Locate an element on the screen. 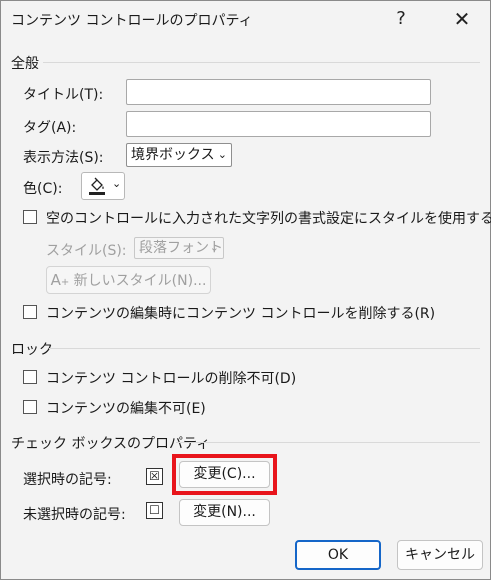 Image resolution: width=491 pixels, height=580 pixels. new-style-icon: A+ is located at coordinates (60, 280).